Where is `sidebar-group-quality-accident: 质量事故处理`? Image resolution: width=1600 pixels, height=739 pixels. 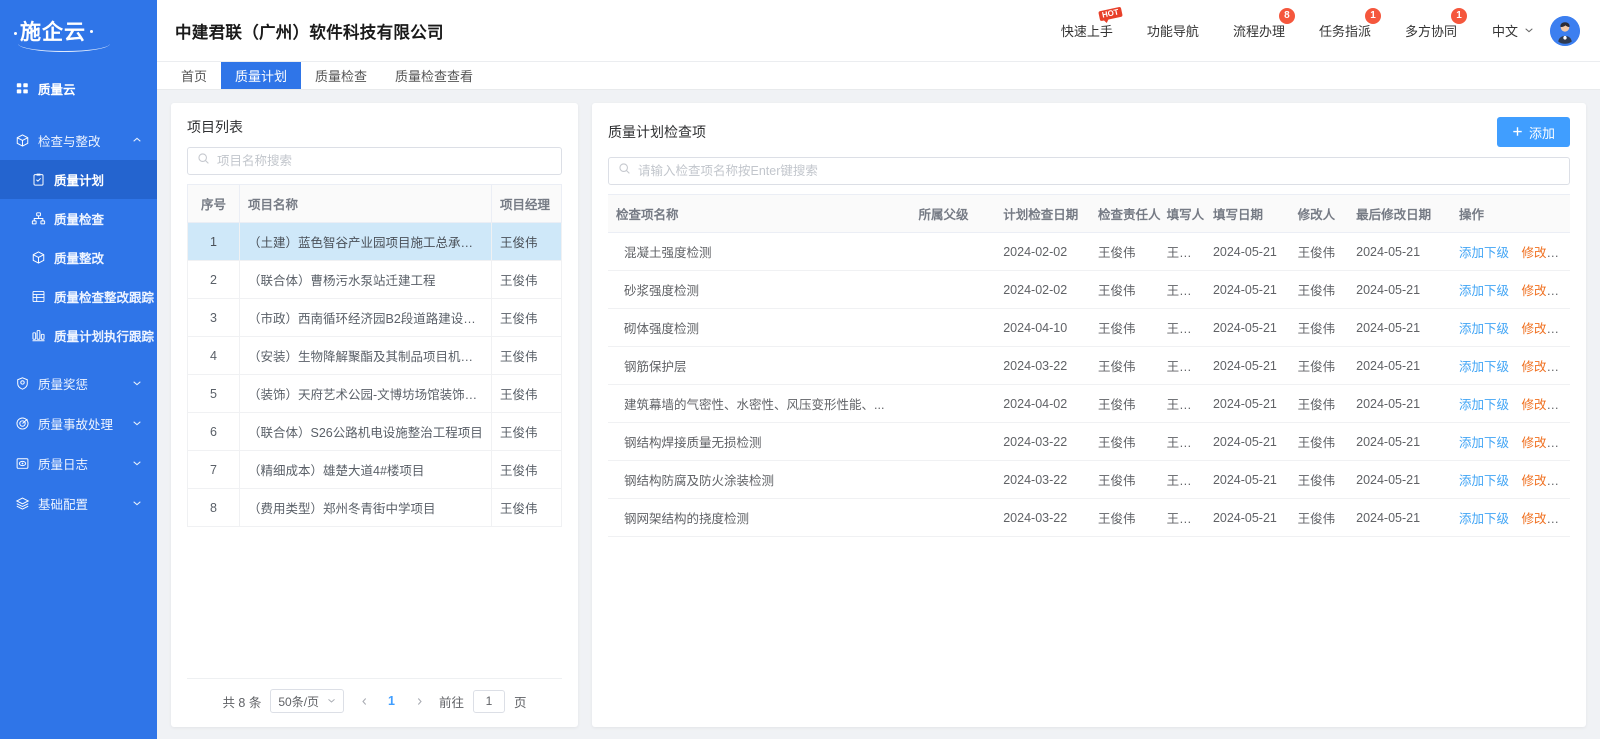 sidebar-group-quality-accident: 质量事故处理 is located at coordinates (78, 423).